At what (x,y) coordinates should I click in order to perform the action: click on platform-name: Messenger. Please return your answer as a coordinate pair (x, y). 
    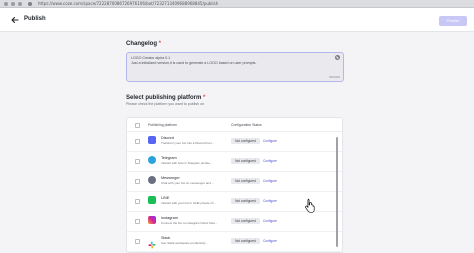
    Looking at the image, I should click on (170, 178).